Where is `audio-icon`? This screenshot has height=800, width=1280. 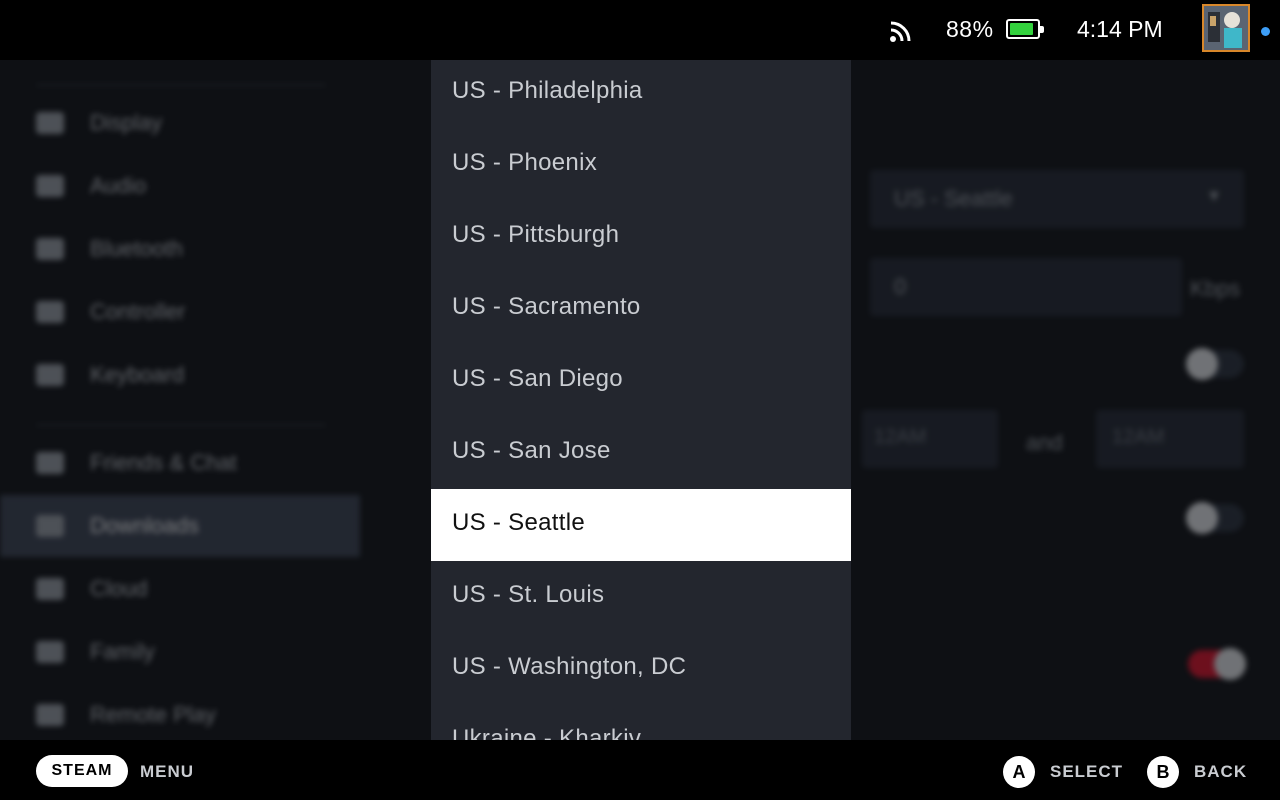 audio-icon is located at coordinates (50, 186).